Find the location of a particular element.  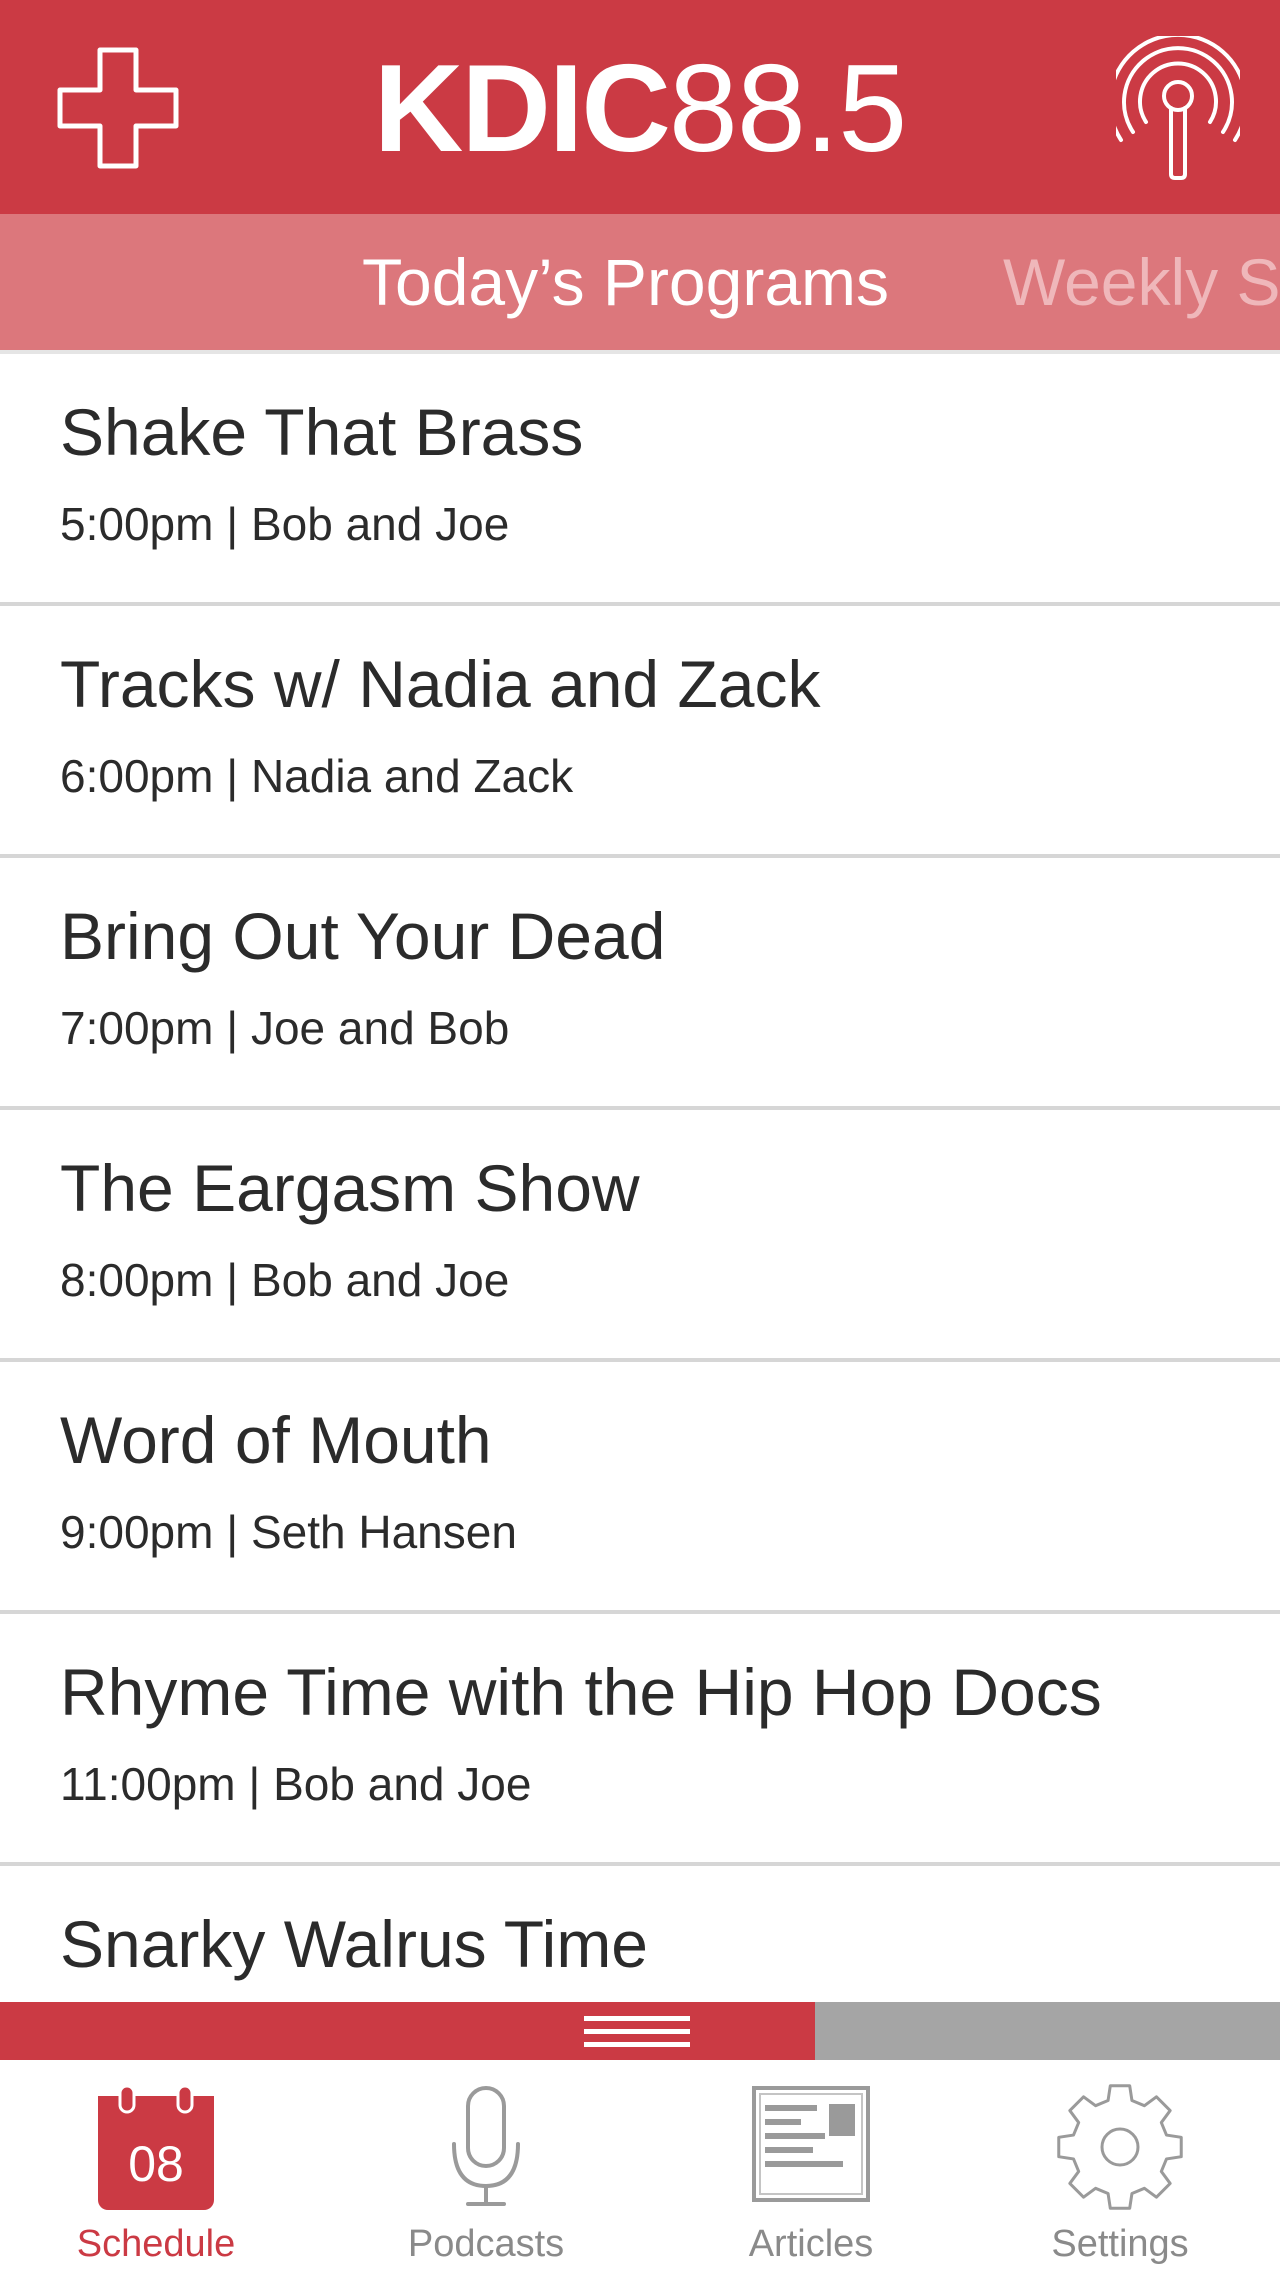

program-title: Rhyme Time with the Hip Hop Docs is located at coordinates (581, 1692).